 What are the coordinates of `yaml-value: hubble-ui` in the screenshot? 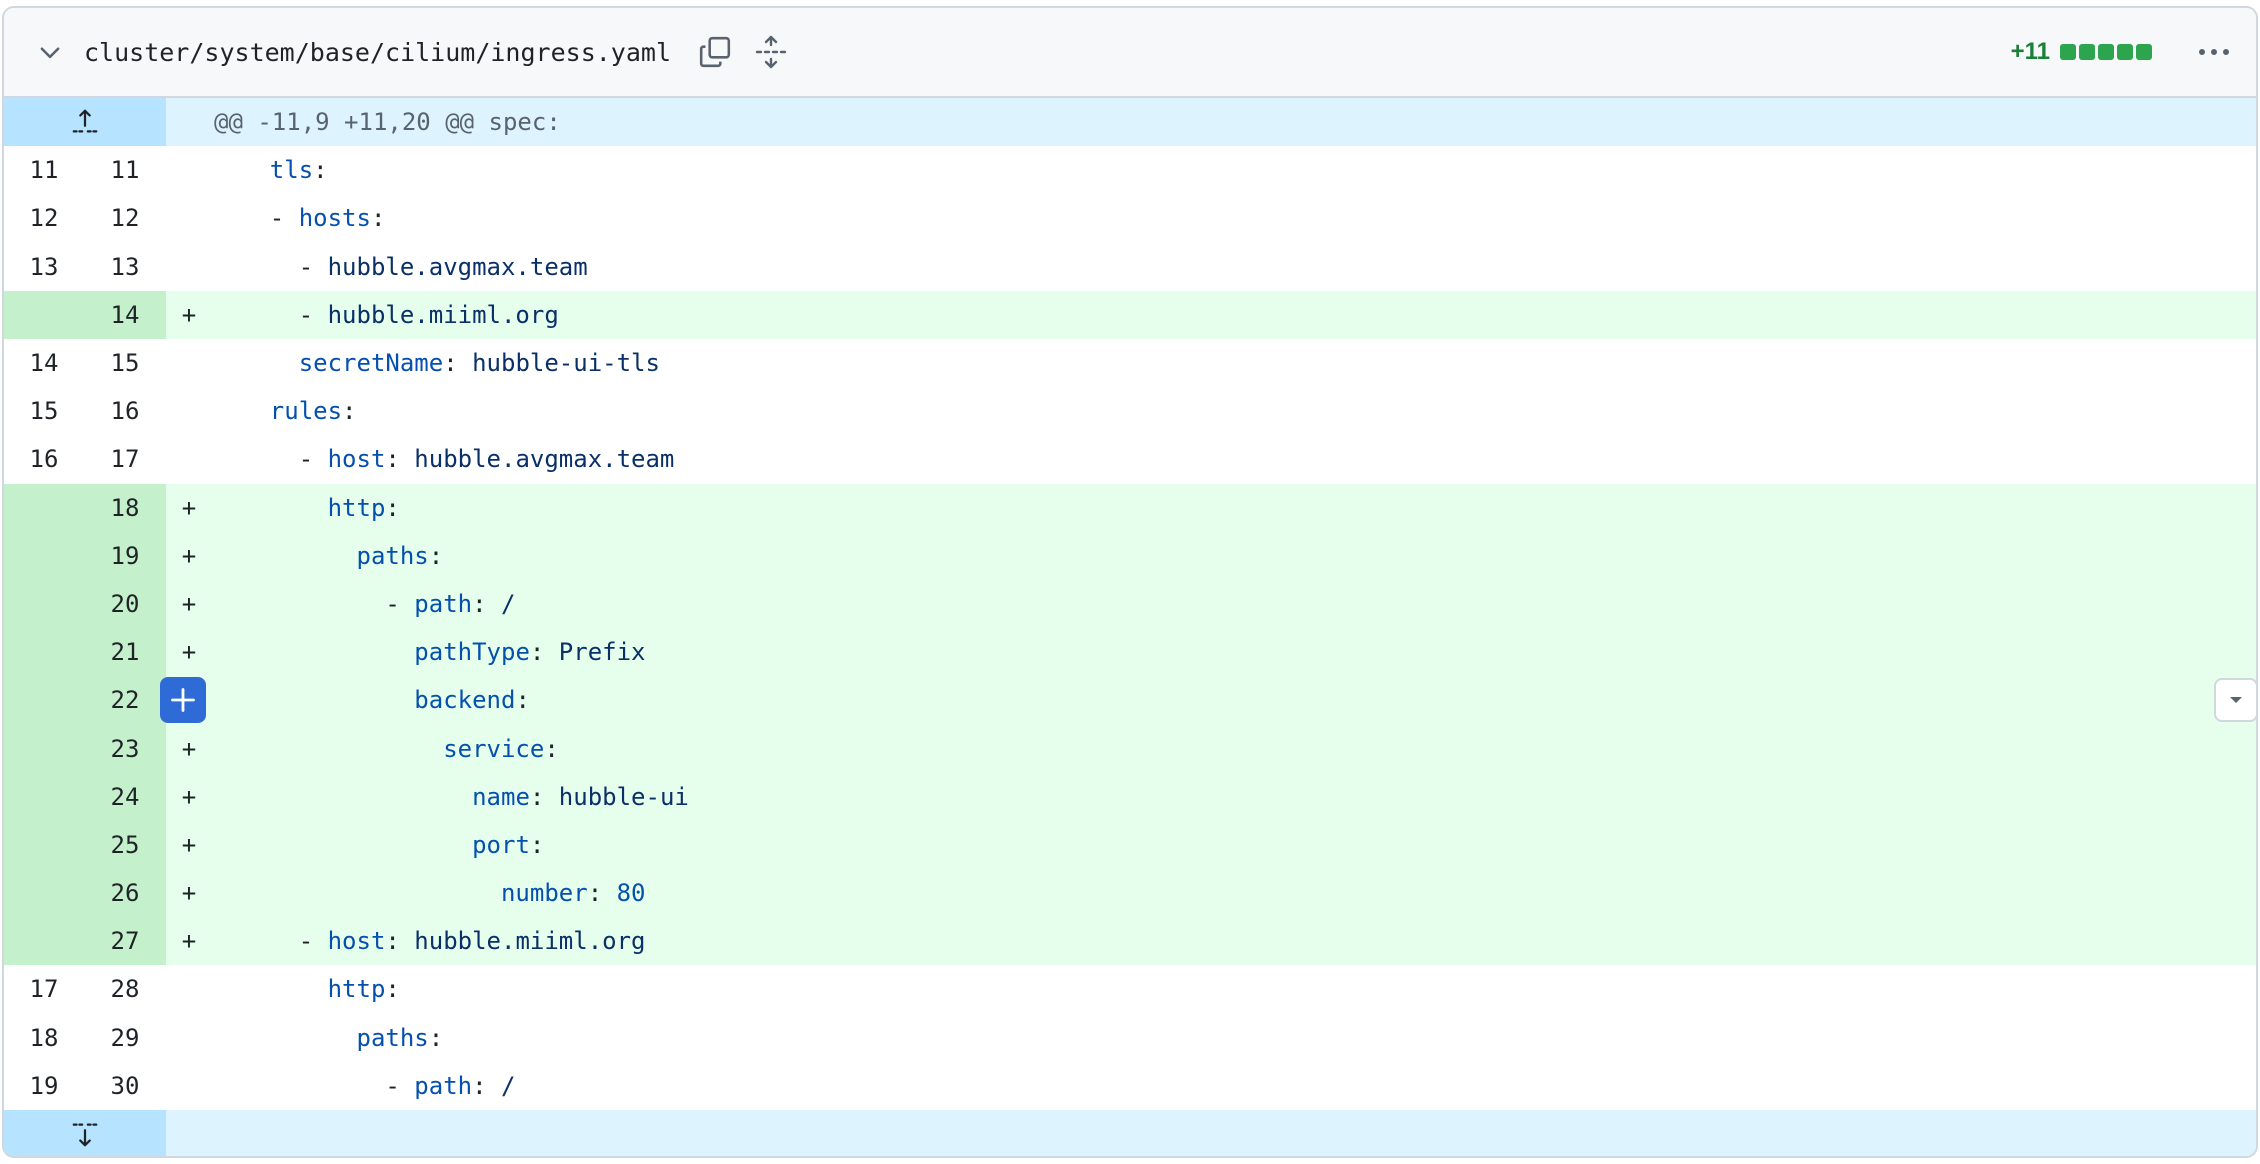 It's located at (623, 796).